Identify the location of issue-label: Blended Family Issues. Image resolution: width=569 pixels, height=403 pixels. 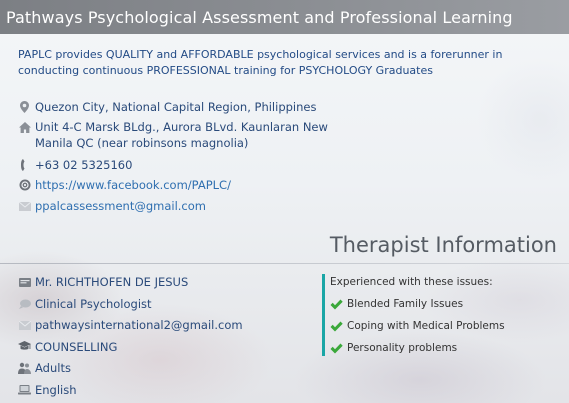
(405, 304).